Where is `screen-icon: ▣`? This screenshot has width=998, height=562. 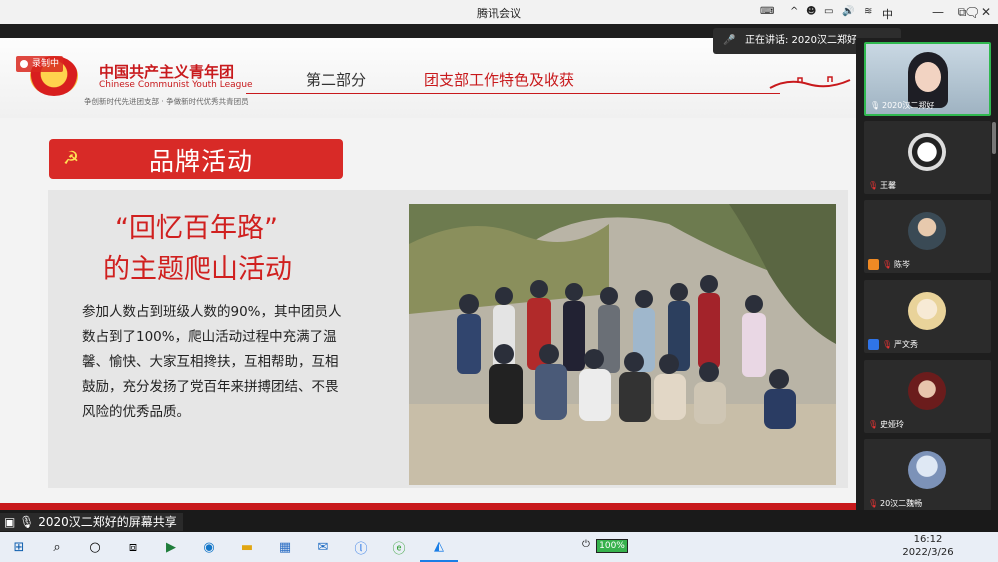 screen-icon: ▣ is located at coordinates (10, 522).